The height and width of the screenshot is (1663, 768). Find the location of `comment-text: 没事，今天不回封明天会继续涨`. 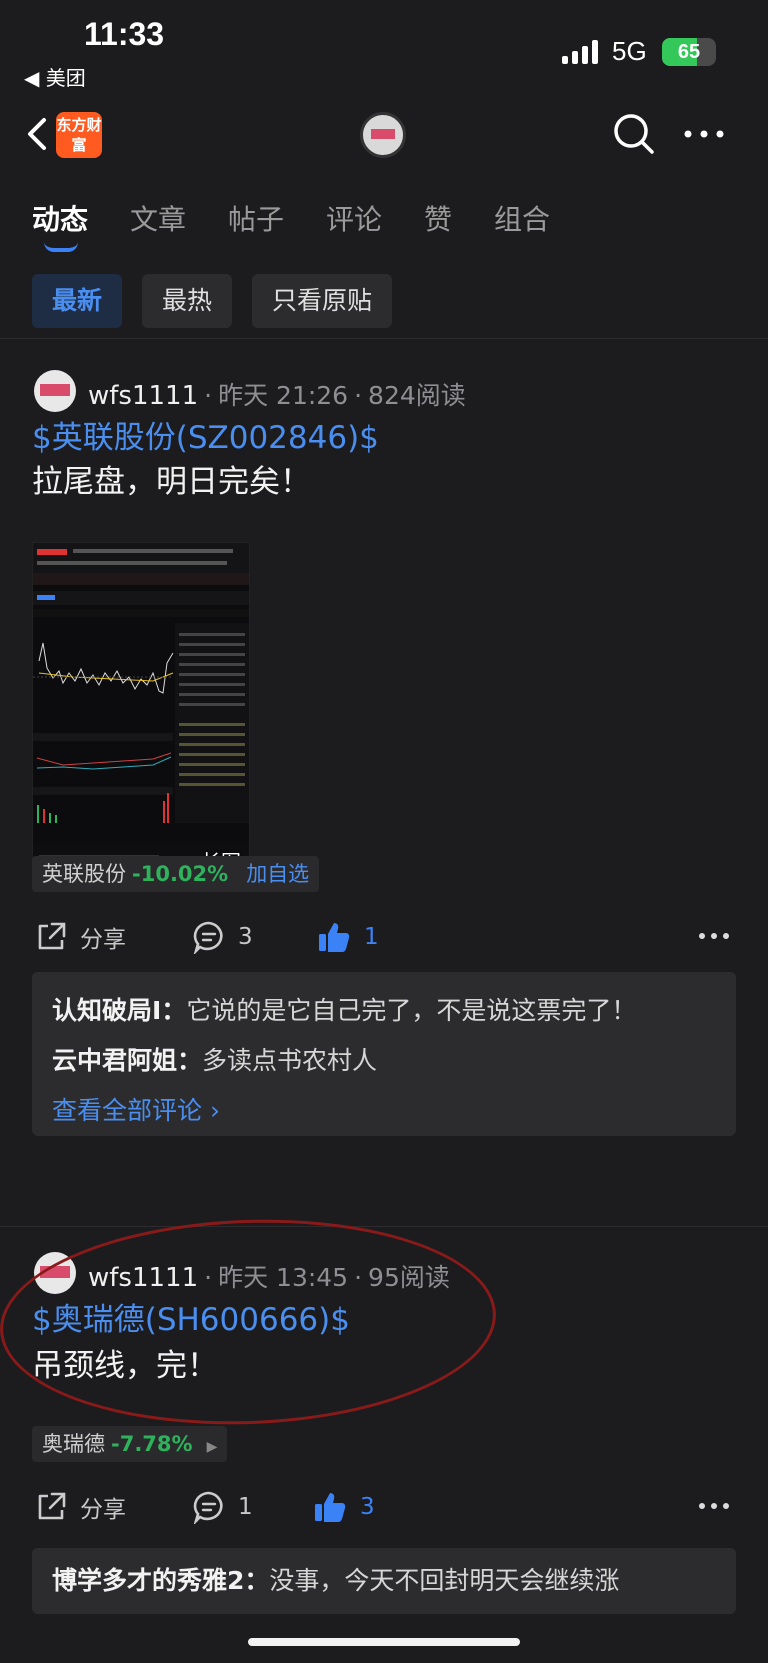

comment-text: 没事，今天不回封明天会继续涨 is located at coordinates (444, 1580).